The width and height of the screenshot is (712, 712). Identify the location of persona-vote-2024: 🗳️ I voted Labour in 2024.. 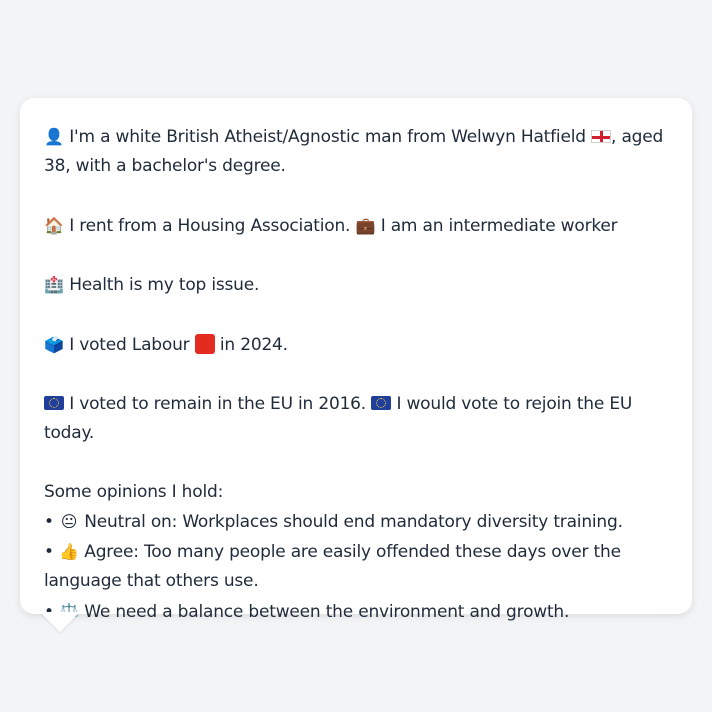
(356, 345).